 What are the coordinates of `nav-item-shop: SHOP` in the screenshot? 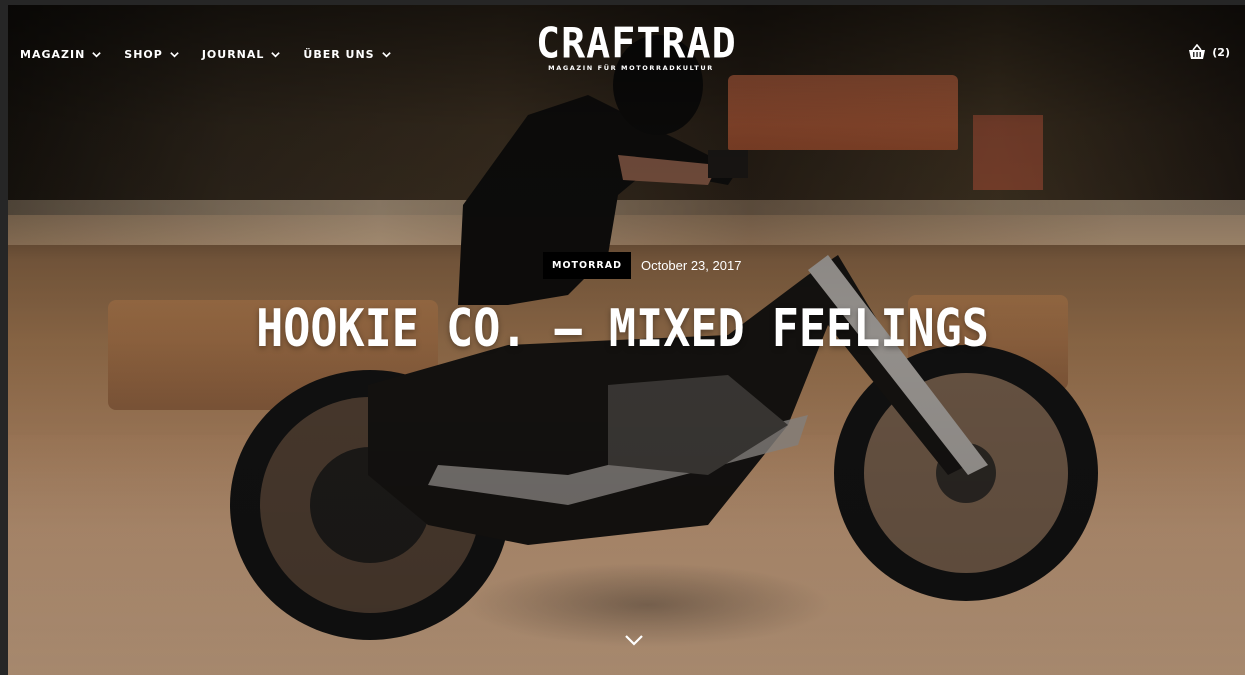 It's located at (152, 54).